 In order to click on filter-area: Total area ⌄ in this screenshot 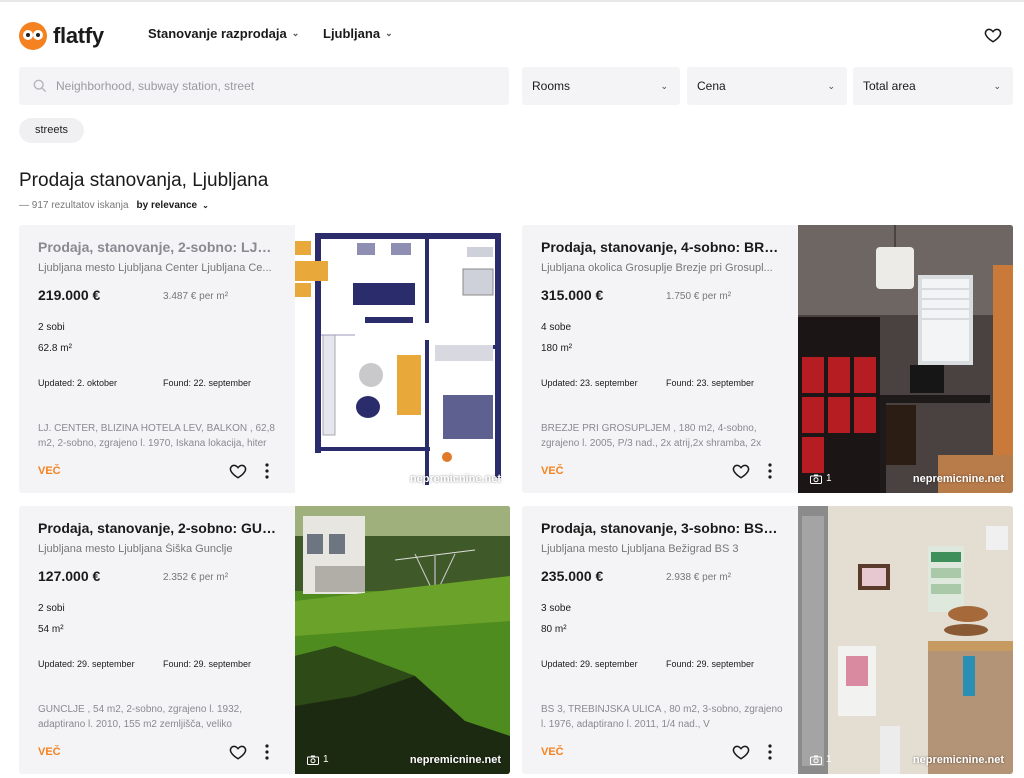, I will do `click(933, 86)`.